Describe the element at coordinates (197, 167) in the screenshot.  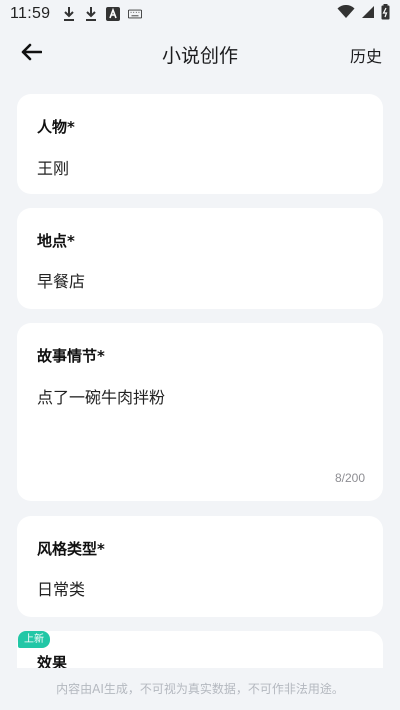
I see `character-field: 王刚` at that location.